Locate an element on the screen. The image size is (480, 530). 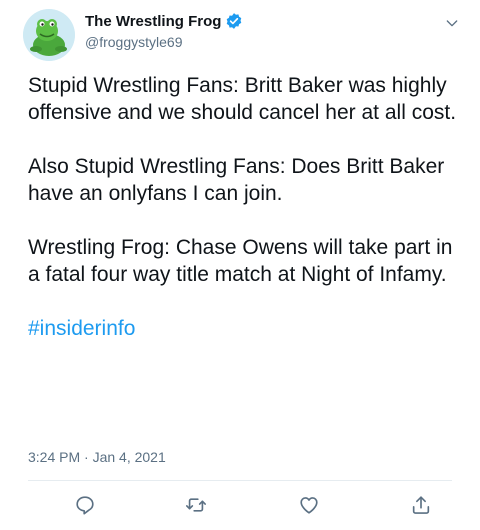
tweet-header: The Wrestling Frog @froggystyle69 is located at coordinates (243, 35).